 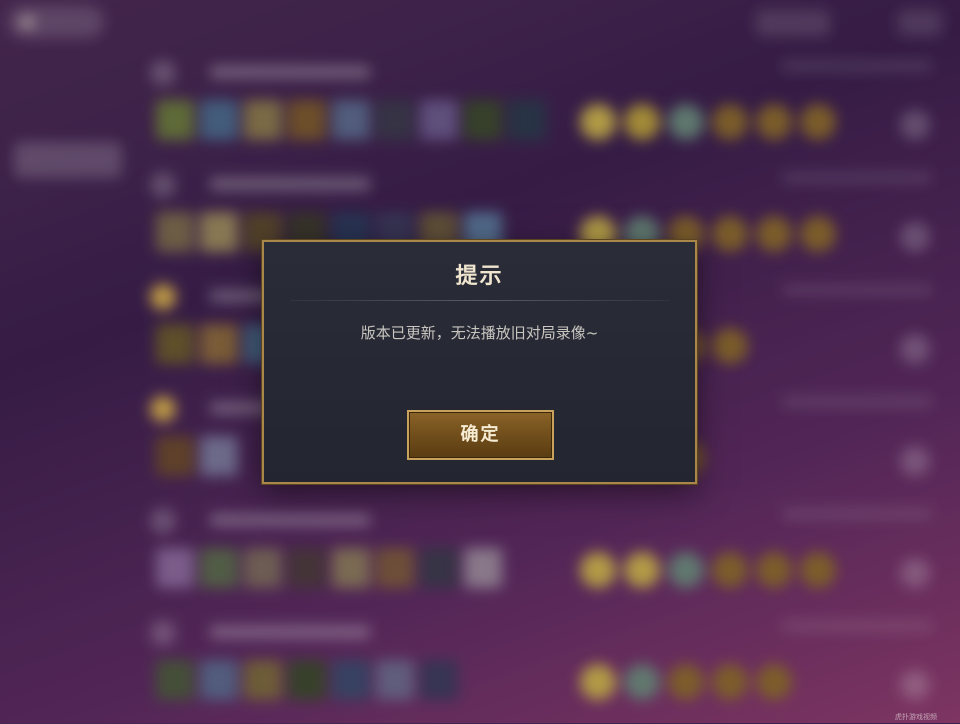 I want to click on dialog-divider, so click(x=480, y=300).